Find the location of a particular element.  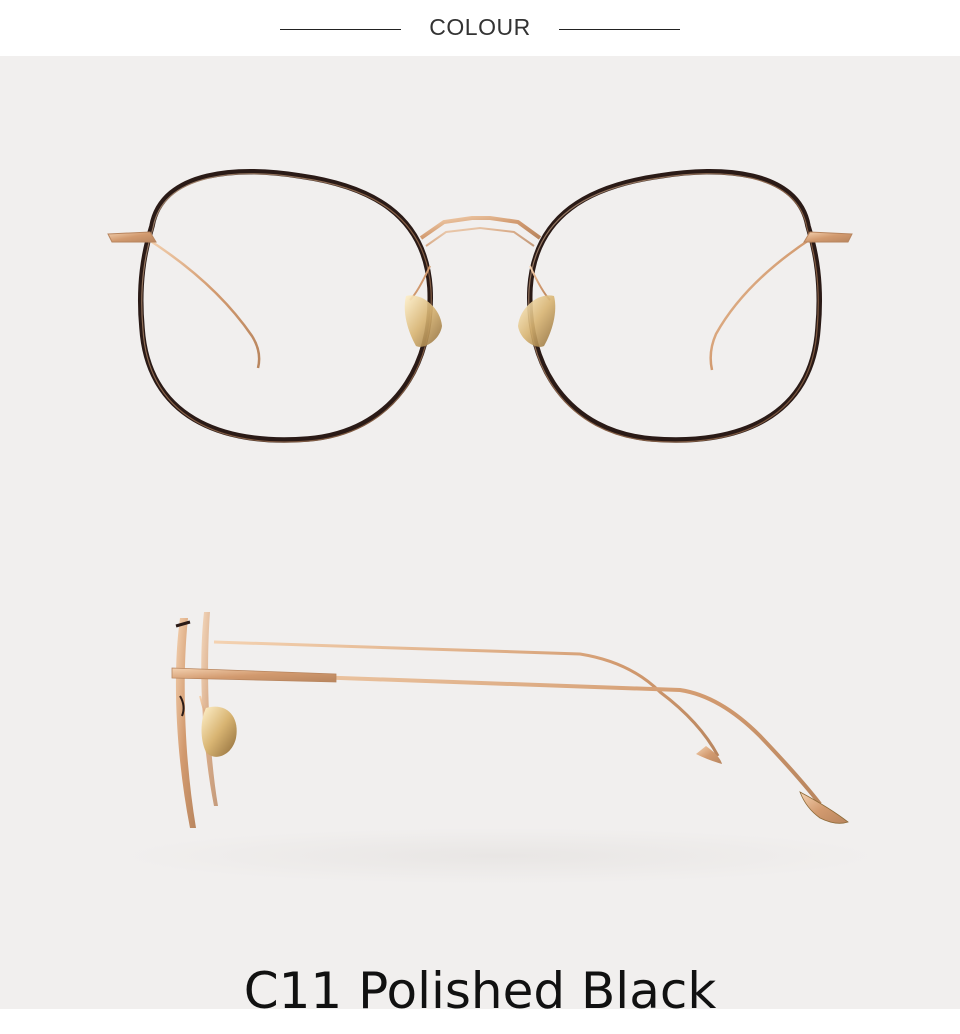

near-hinge is located at coordinates (254, 675).